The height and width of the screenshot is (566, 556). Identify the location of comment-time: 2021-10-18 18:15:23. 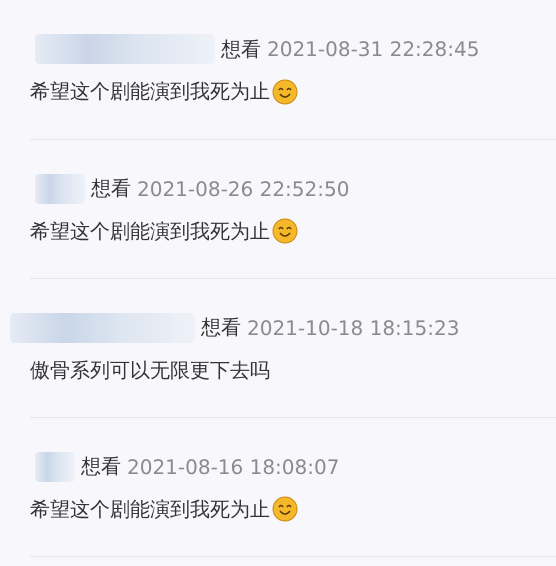
(353, 328).